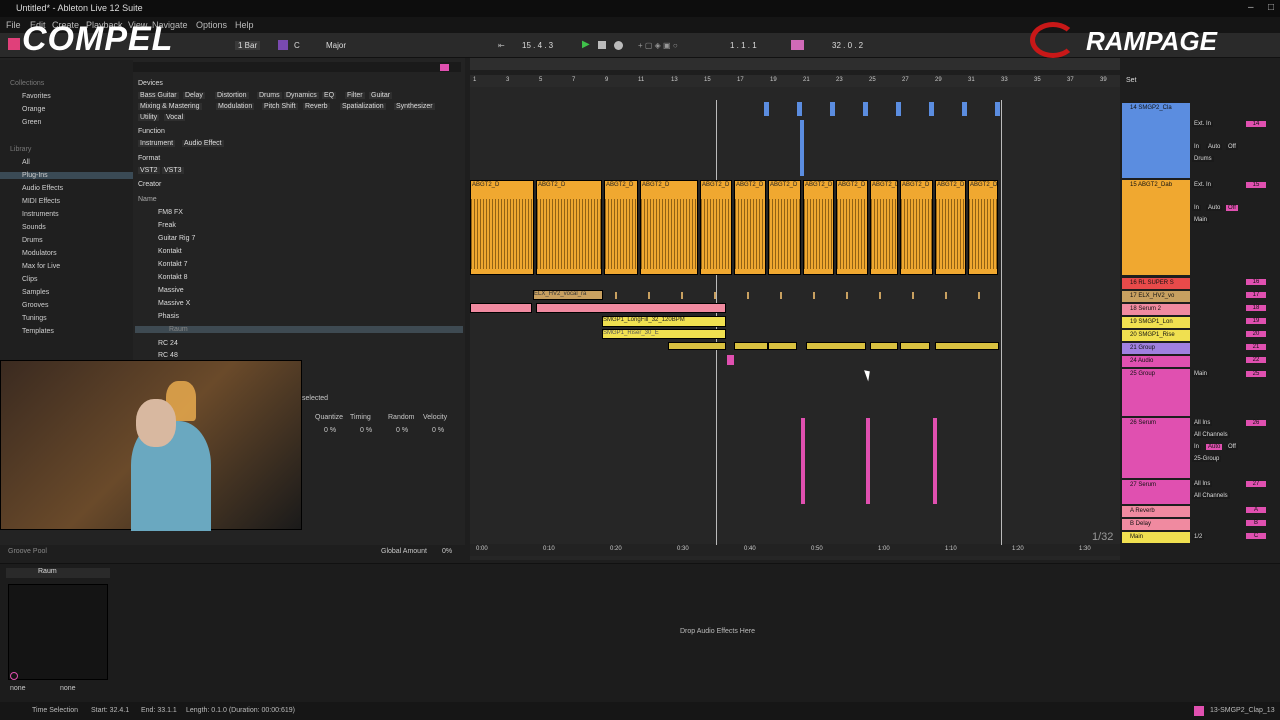 This screenshot has height=720, width=1280. I want to click on audio-clip, so click(730, 360).